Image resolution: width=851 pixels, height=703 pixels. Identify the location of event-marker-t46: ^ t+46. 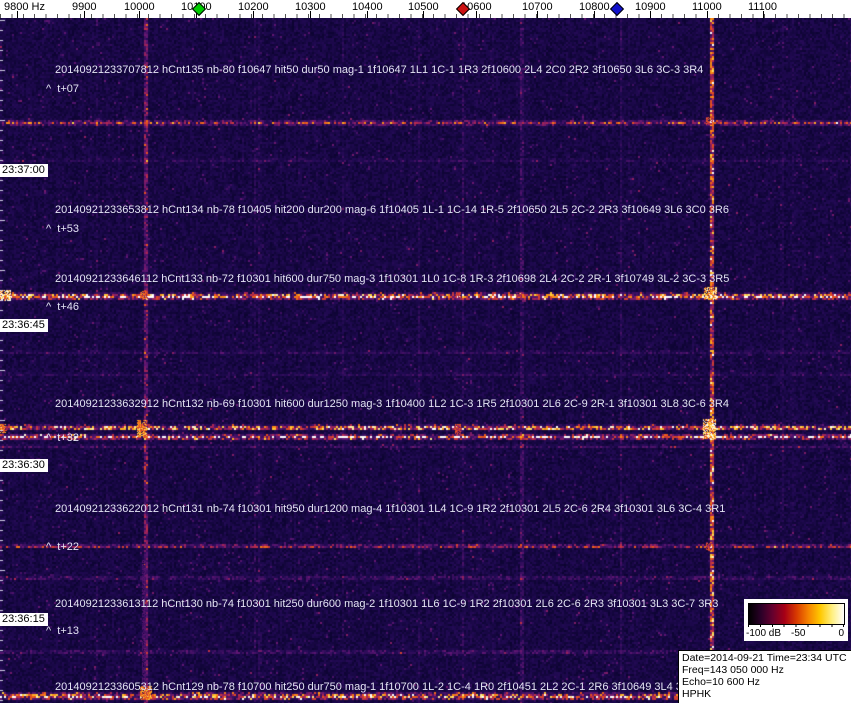
(62, 307).